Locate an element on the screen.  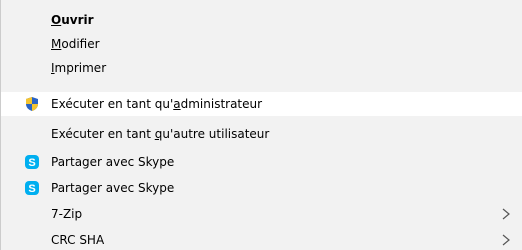
menu-item-run-as-other-user: Exécuter en tant qu'autre utilisateur is located at coordinates (261, 134).